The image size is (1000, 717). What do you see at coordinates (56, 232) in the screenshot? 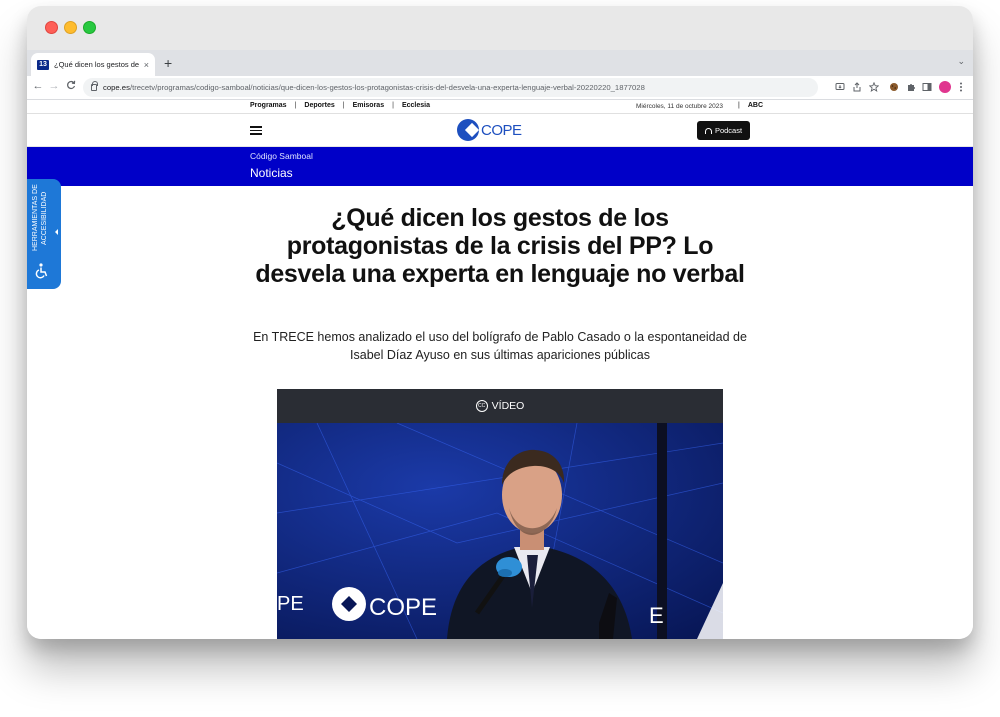
I see `accessibility-arrow-icon` at bounding box center [56, 232].